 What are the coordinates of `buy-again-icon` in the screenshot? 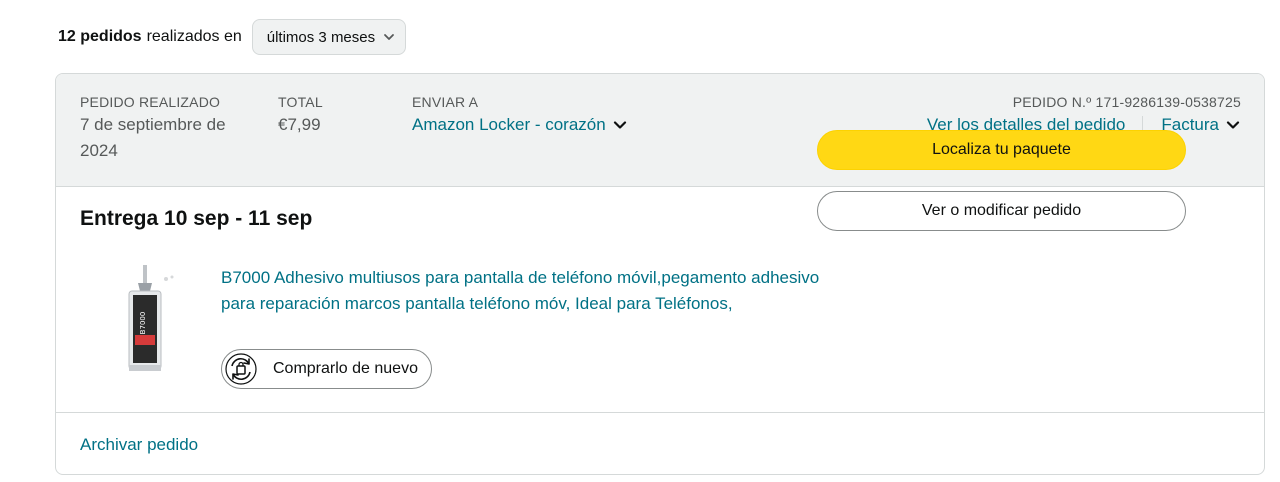 It's located at (241, 369).